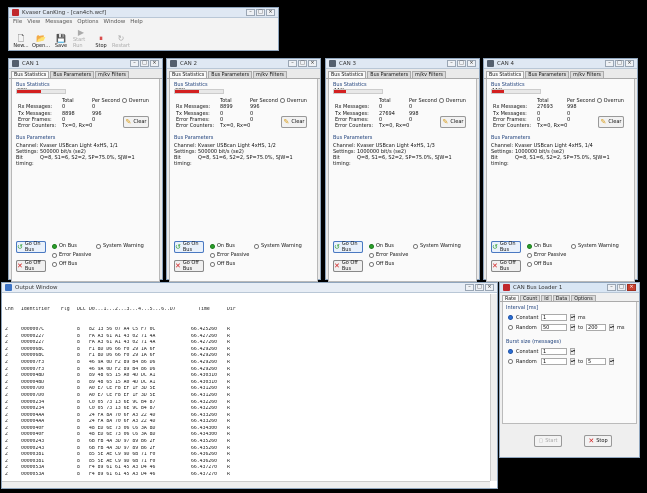 This screenshot has height=493, width=647. Describe the element at coordinates (136, 22) in the screenshot. I see `menu-help: Help` at that location.